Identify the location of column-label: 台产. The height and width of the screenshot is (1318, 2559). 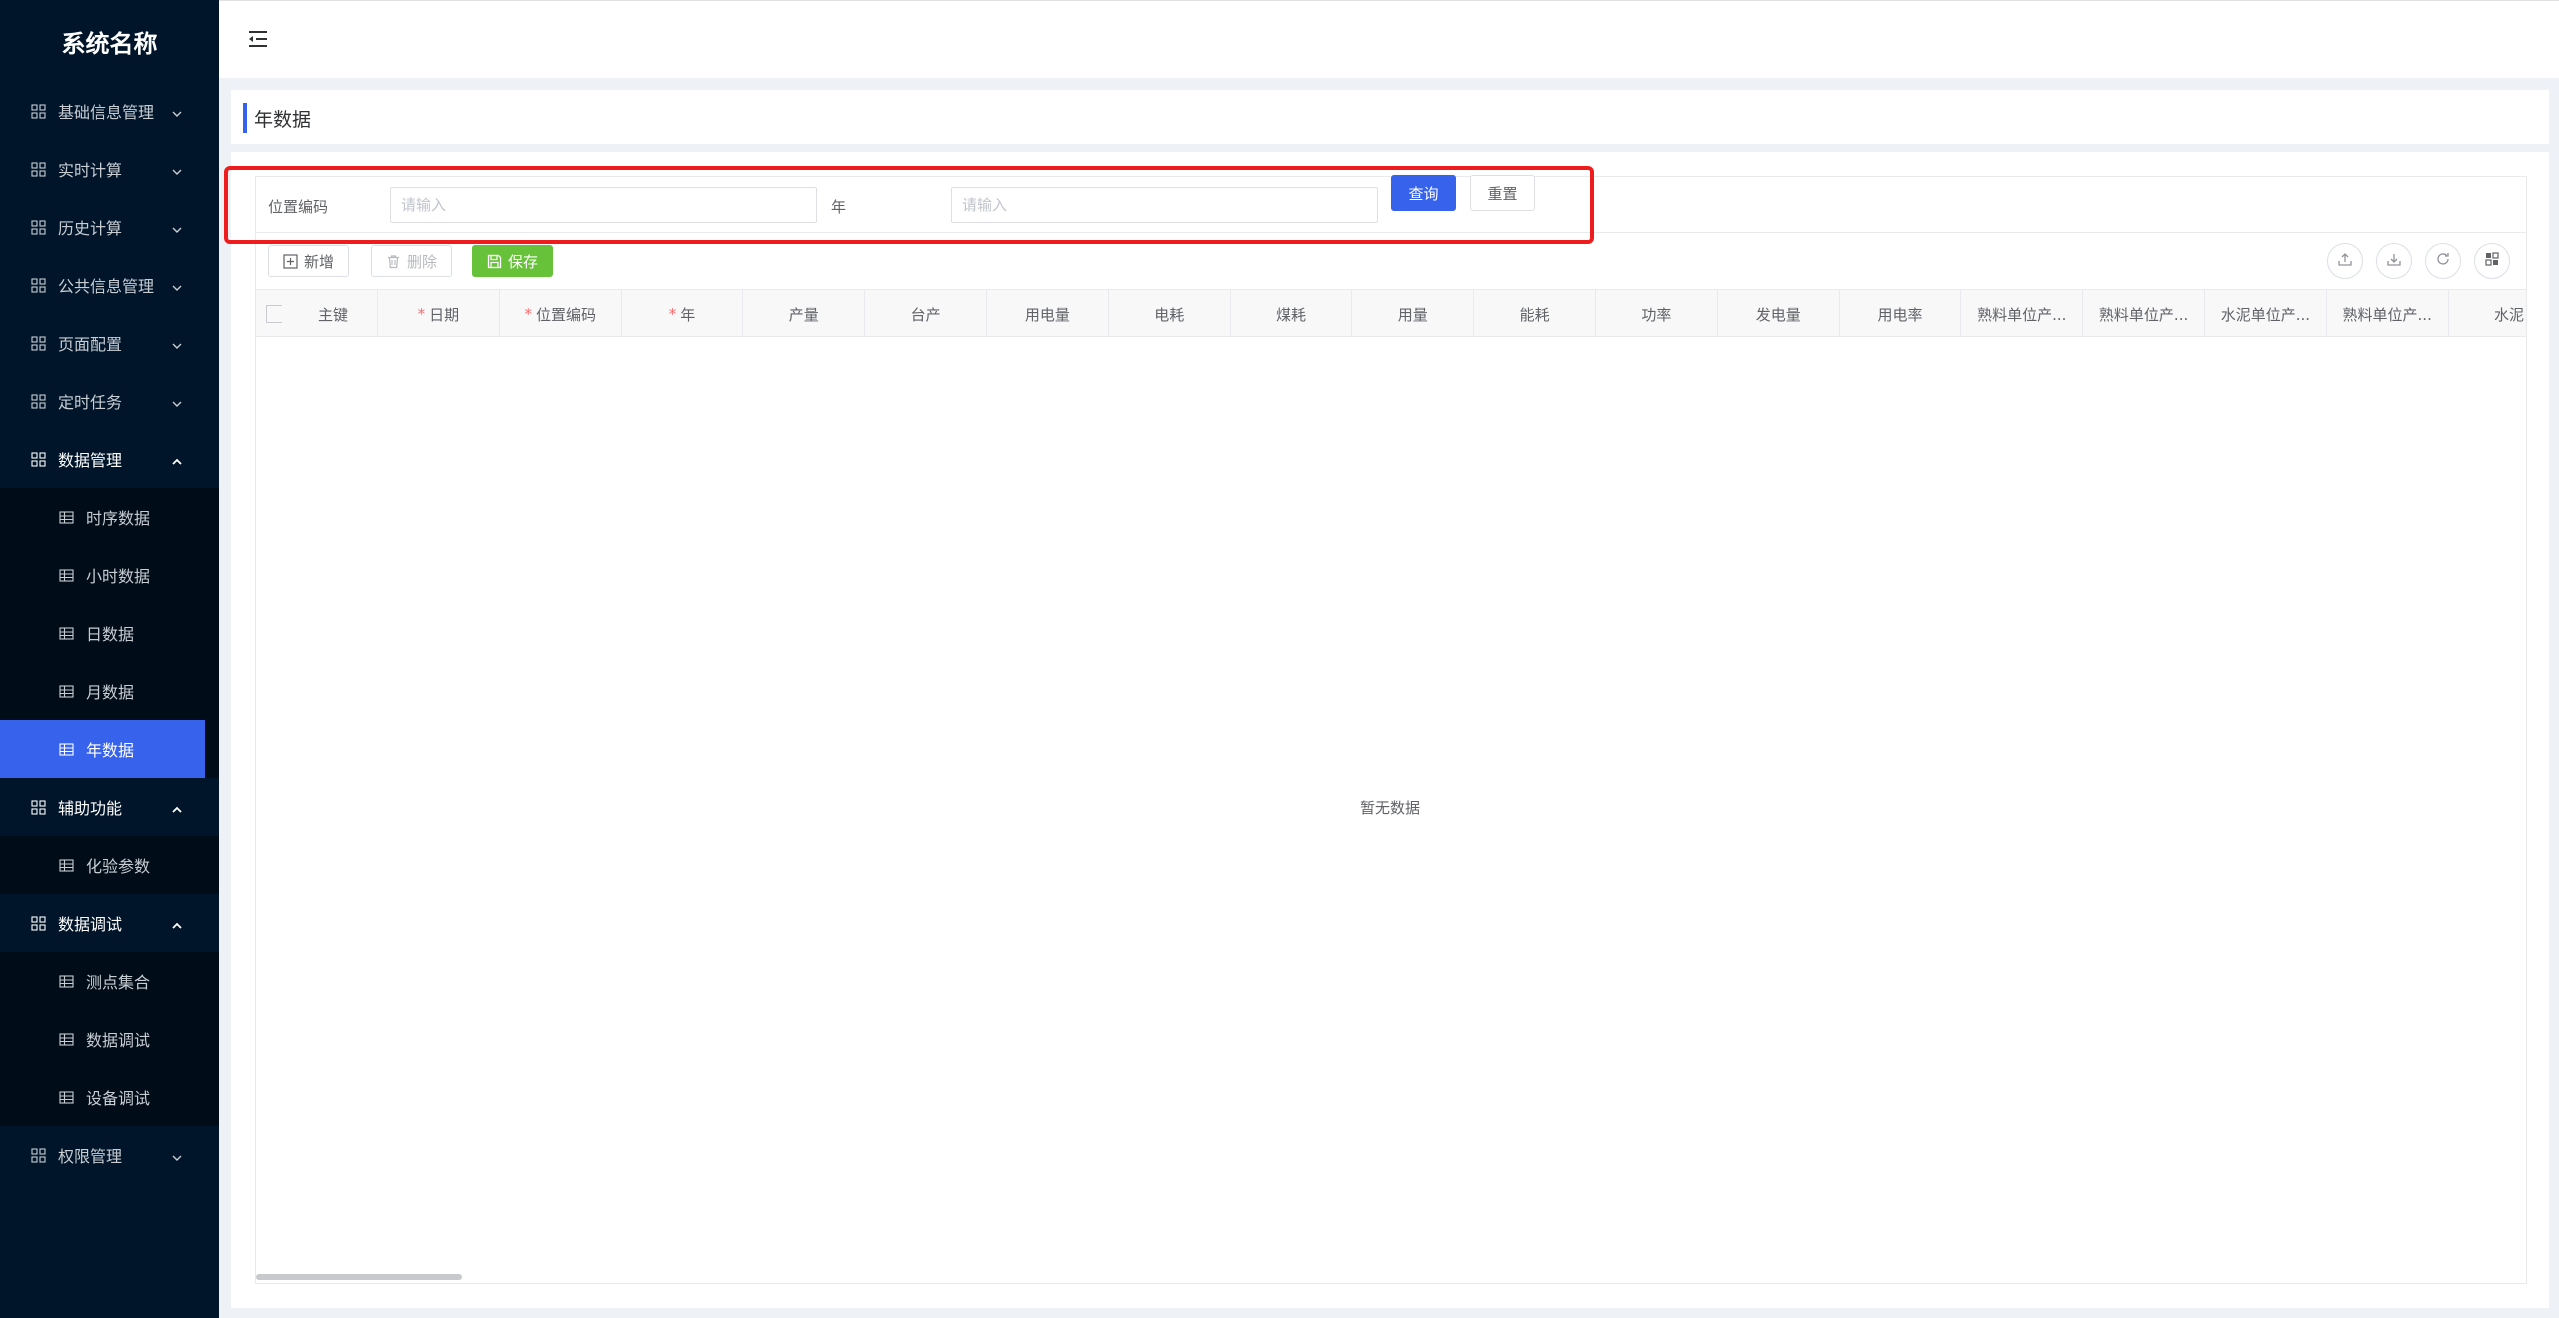
(925, 314).